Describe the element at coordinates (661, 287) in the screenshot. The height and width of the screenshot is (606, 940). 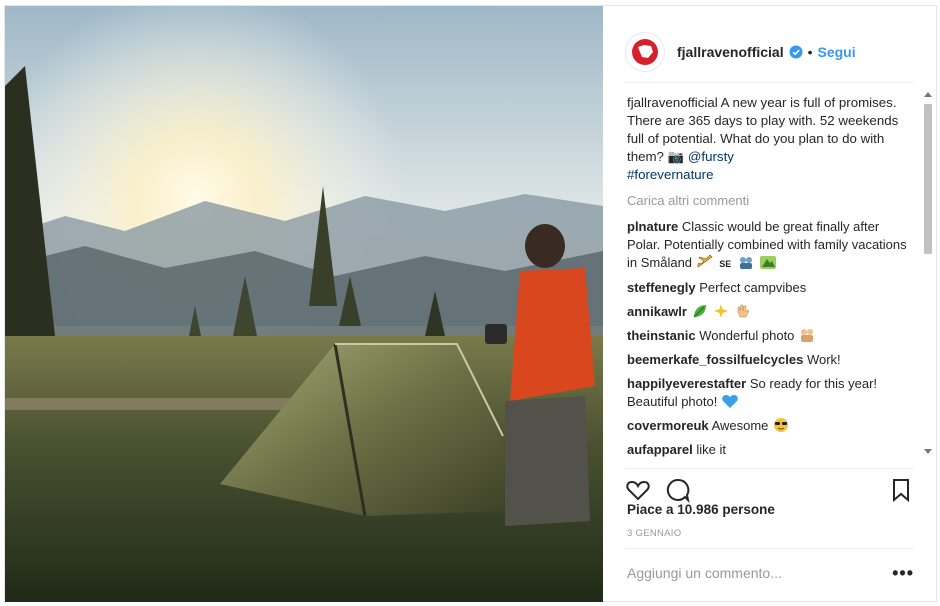
I see `comment-username: steffenegly` at that location.